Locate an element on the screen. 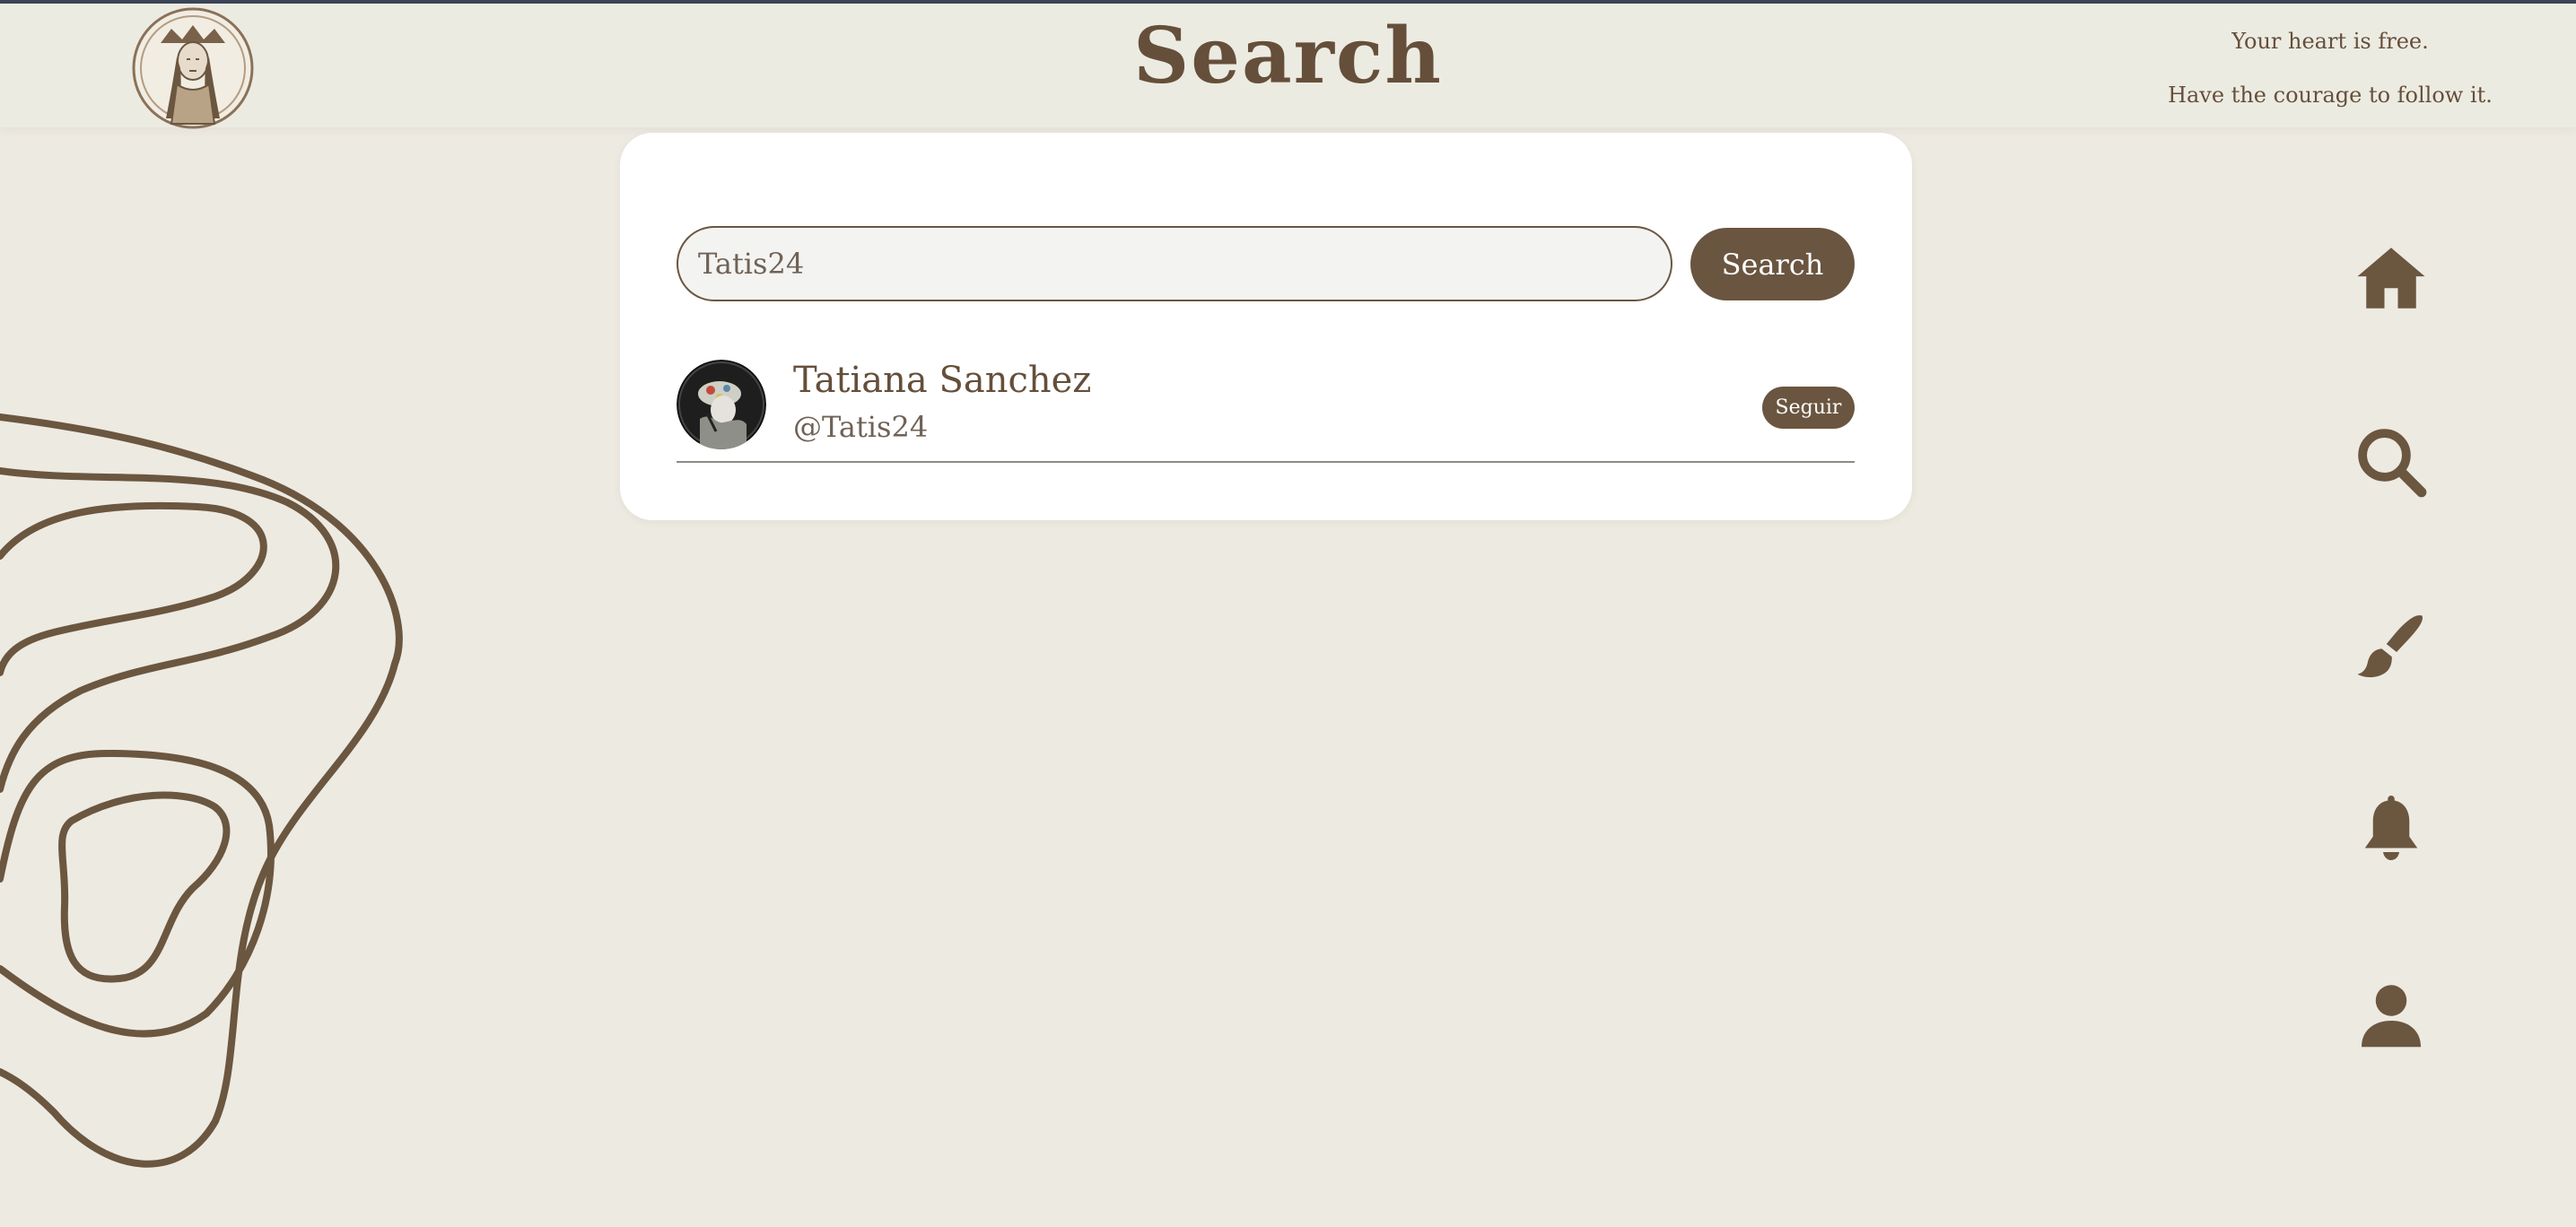 Image resolution: width=2576 pixels, height=1227 pixels. bell-icon is located at coordinates (2391, 830).